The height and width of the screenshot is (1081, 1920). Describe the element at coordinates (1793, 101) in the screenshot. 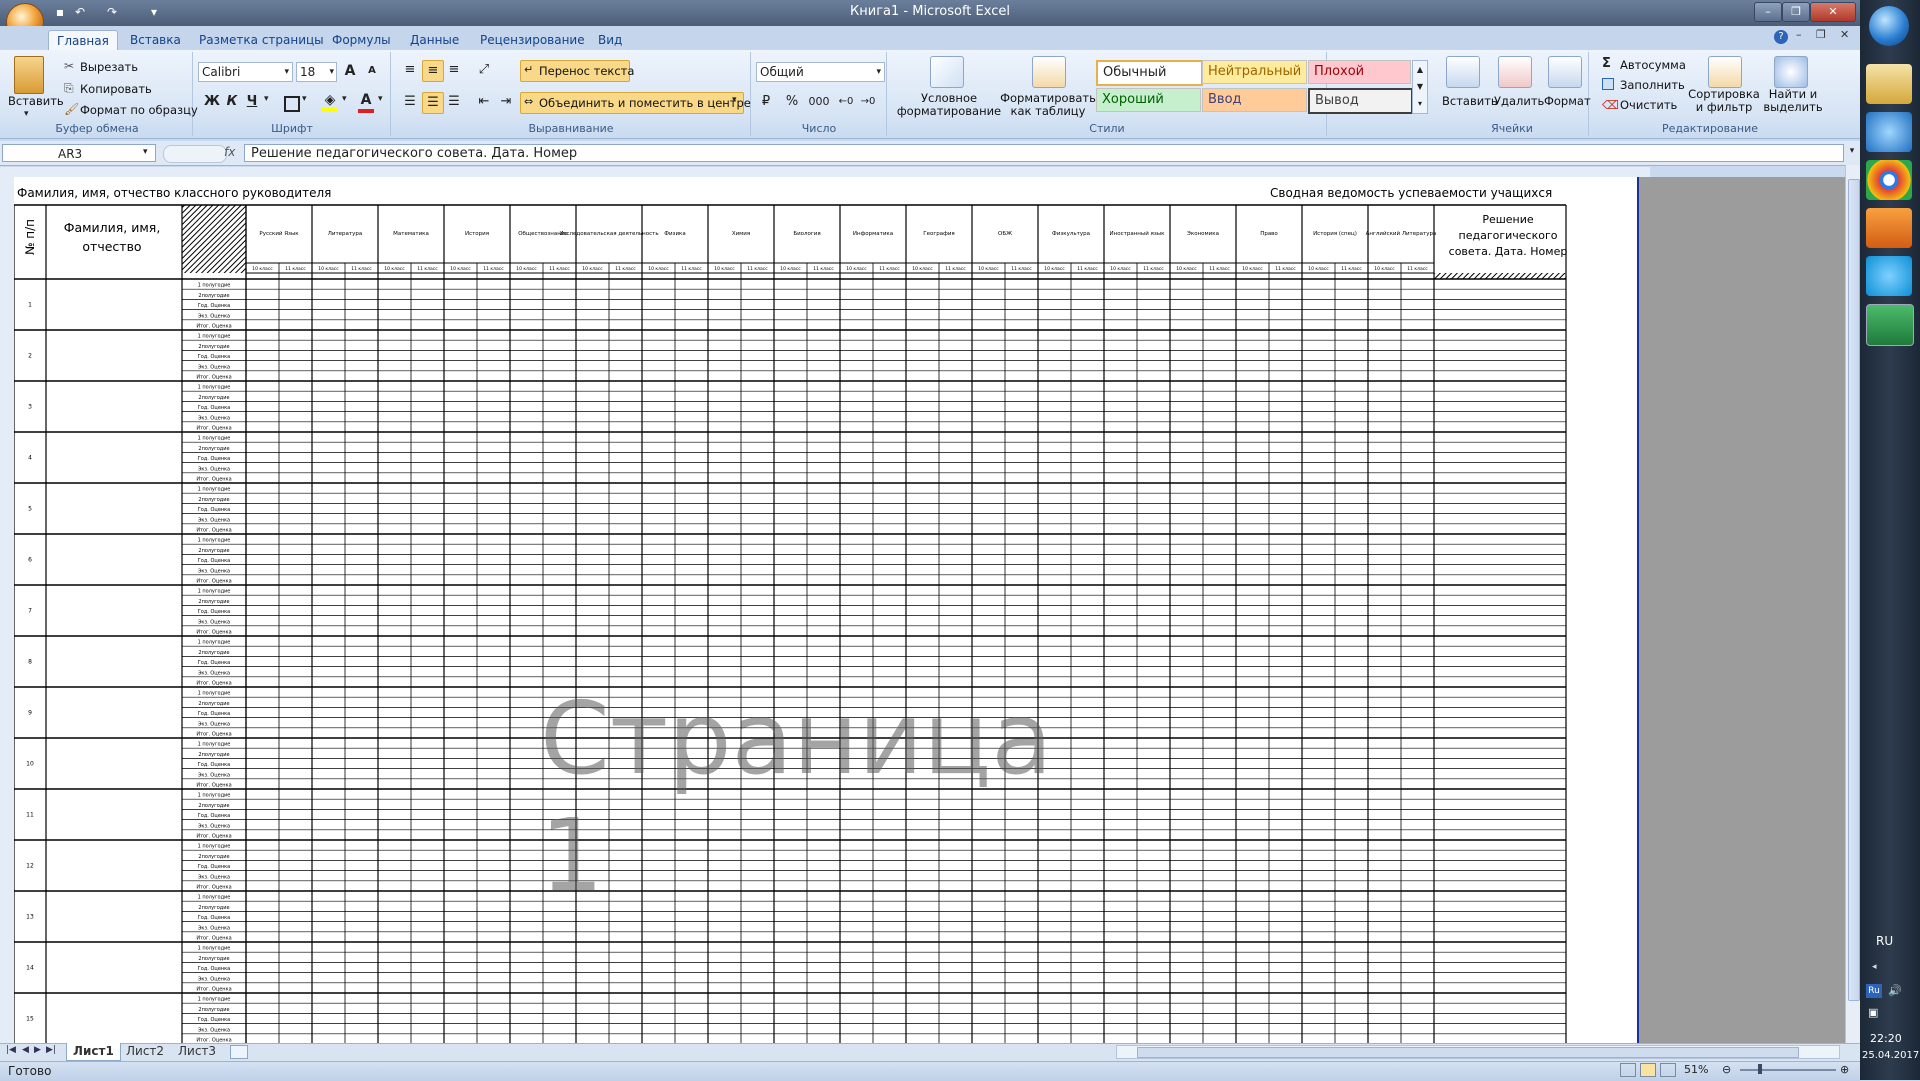

I see `find-select-button: Найти и выделить` at that location.